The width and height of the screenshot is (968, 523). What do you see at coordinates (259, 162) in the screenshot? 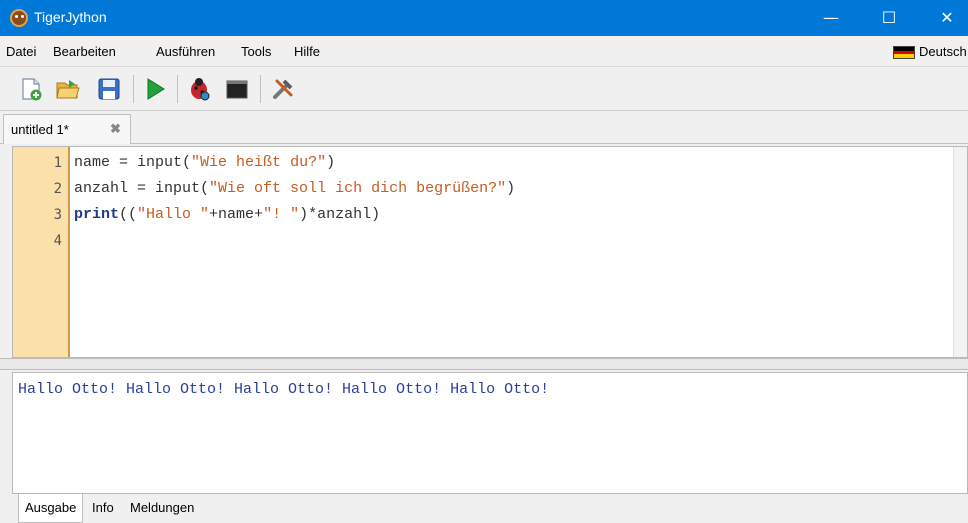
I see `string-token: "Wie heißt du?"` at bounding box center [259, 162].